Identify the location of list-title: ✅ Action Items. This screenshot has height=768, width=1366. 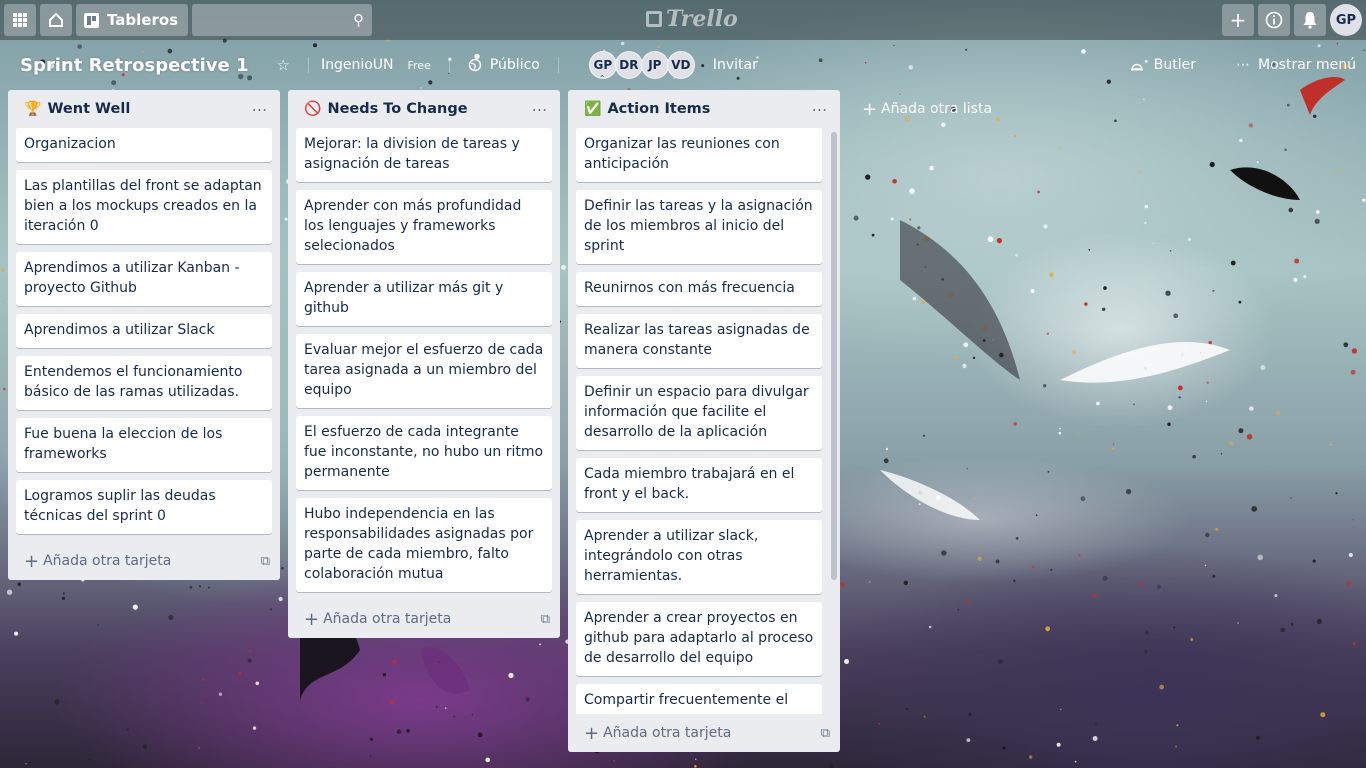
(647, 109).